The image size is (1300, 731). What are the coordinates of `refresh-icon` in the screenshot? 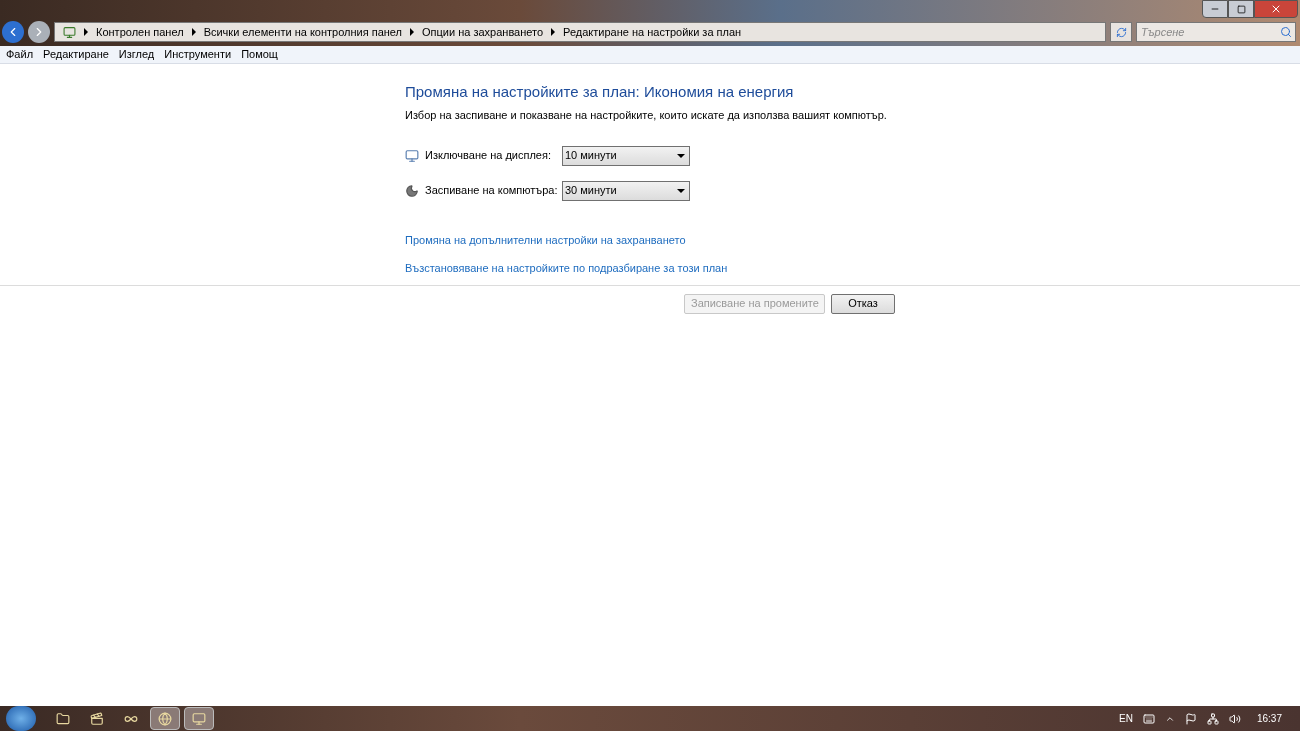 It's located at (1121, 32).